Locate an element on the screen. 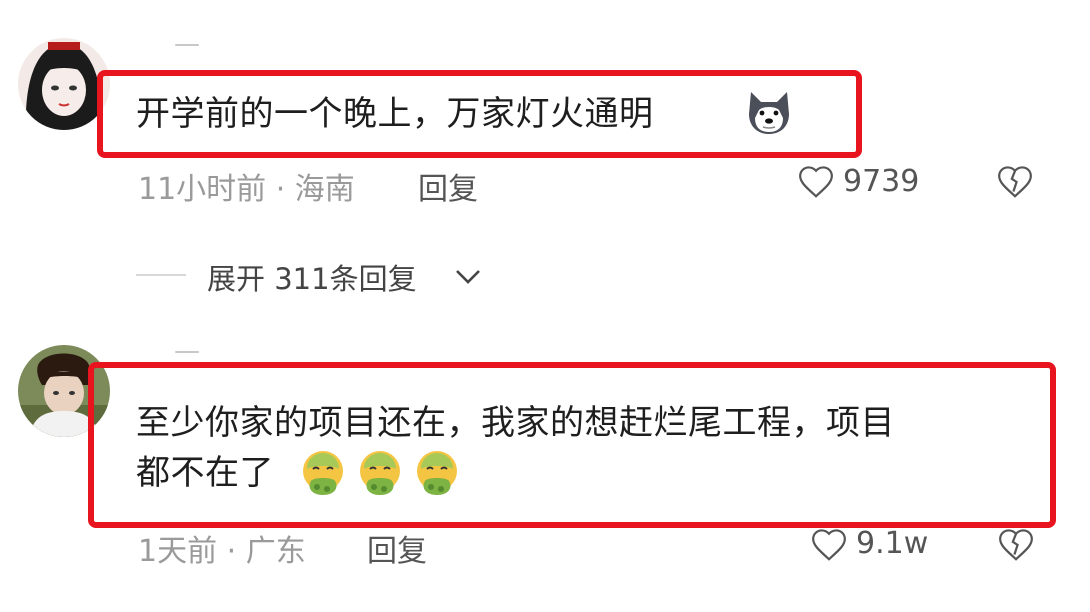 The height and width of the screenshot is (612, 1090). comment-text: 至少你家的项目还在，我家的想赶烂尾工程，项目 都不在了 is located at coordinates (515, 448).